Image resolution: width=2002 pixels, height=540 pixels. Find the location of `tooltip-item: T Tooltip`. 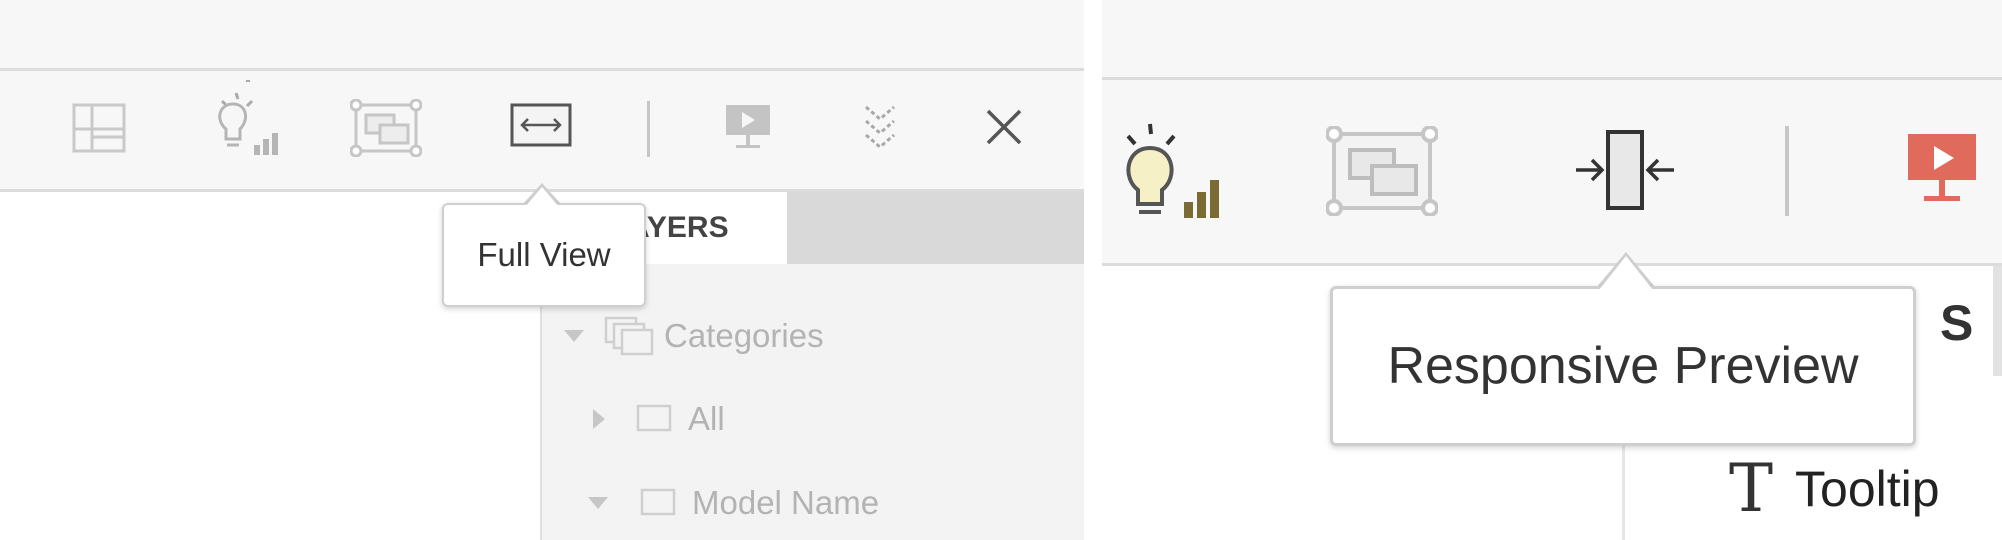

tooltip-item: T Tooltip is located at coordinates (1834, 489).